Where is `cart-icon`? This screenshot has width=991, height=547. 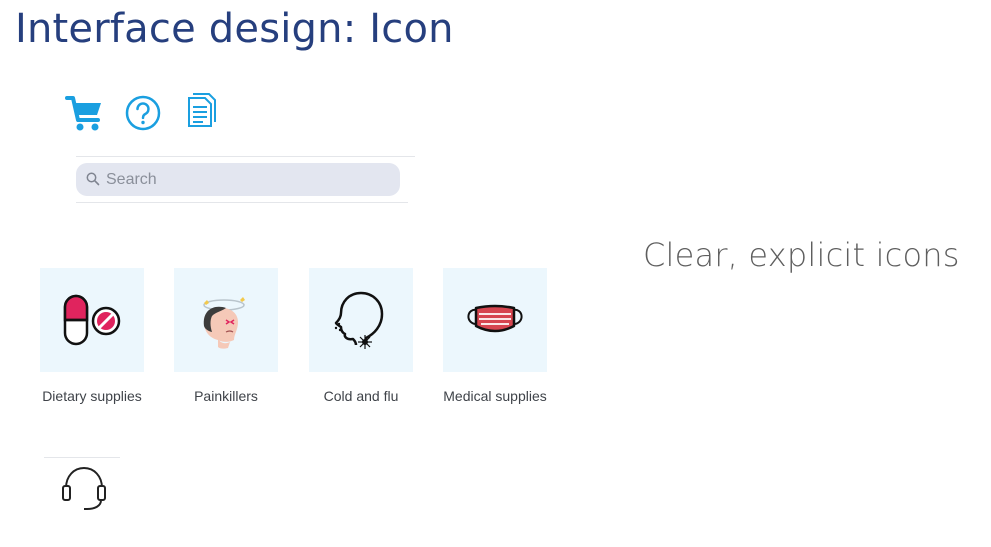 cart-icon is located at coordinates (85, 113).